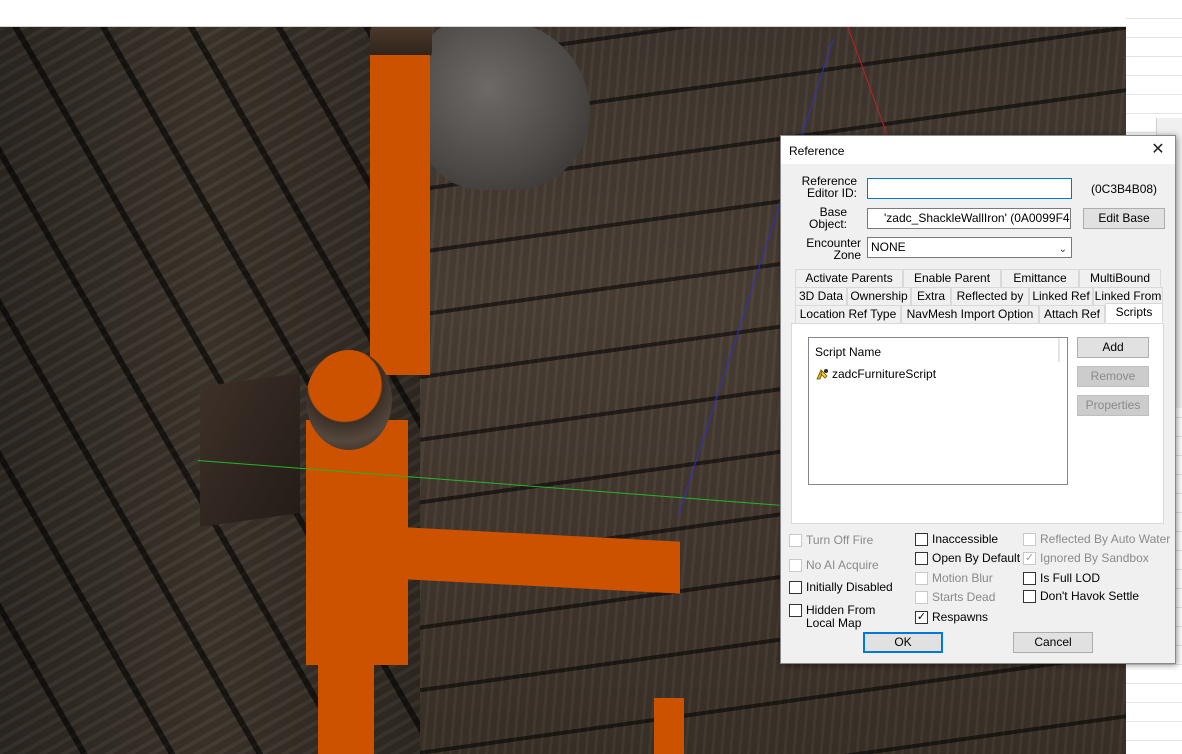 This screenshot has width=1182, height=754. Describe the element at coordinates (817, 151) in the screenshot. I see `dialog-title: Reference` at that location.